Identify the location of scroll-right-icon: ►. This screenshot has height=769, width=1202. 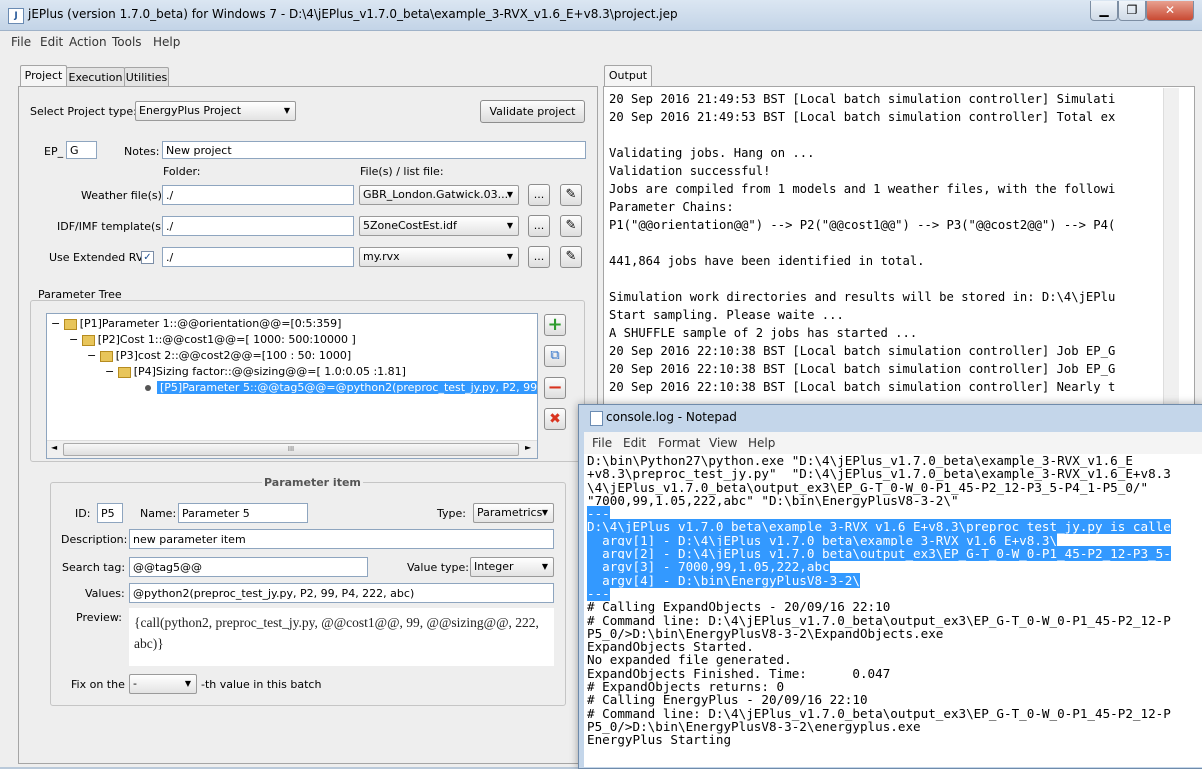
(528, 447).